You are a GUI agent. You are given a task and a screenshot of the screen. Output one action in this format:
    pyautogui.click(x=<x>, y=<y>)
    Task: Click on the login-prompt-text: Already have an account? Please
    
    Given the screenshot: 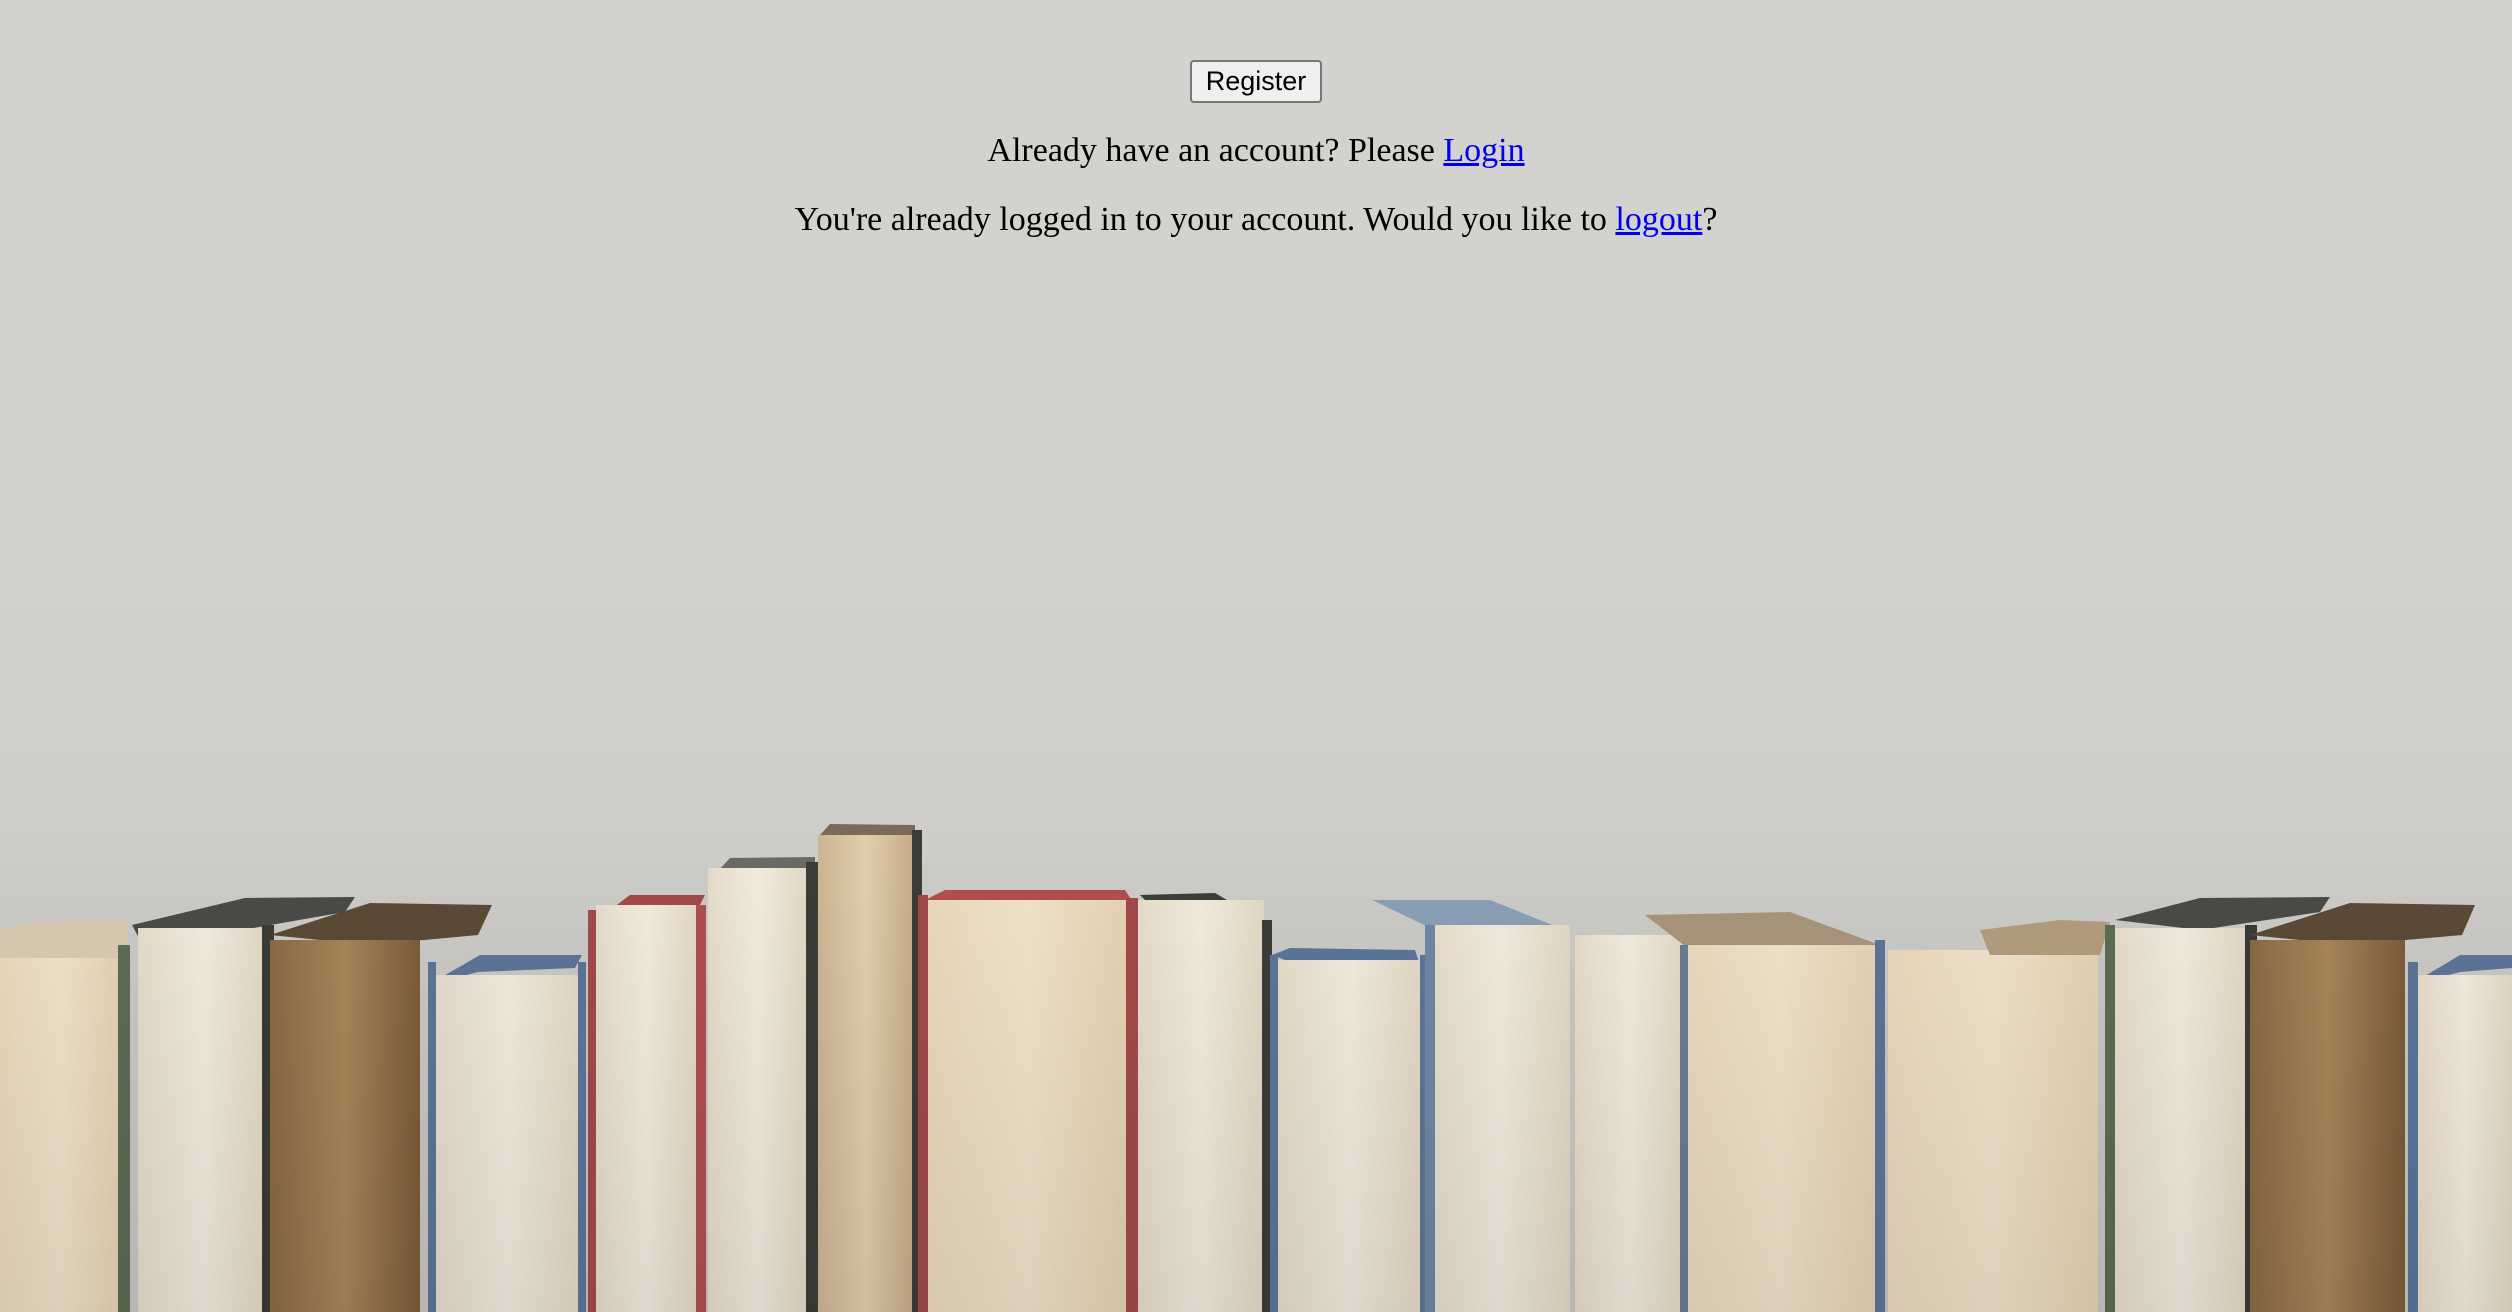 What is the action you would take?
    pyautogui.click(x=1215, y=151)
    